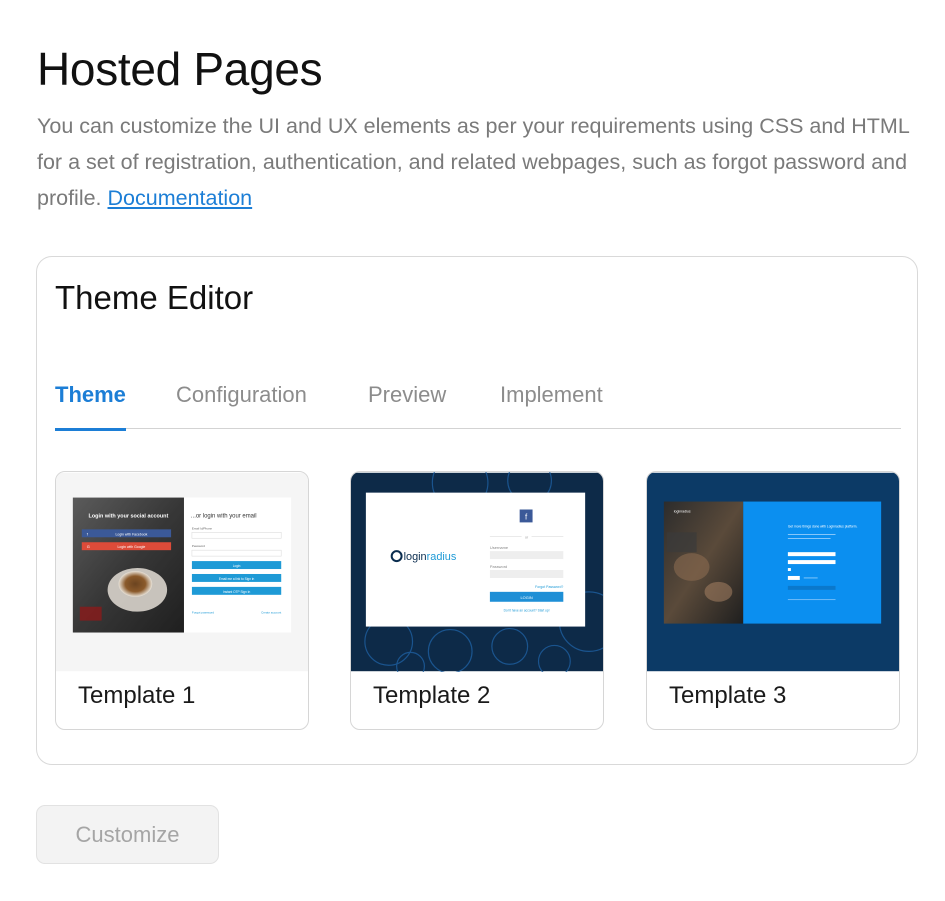 This screenshot has width=945, height=901. What do you see at coordinates (526, 597) in the screenshot?
I see `t2-login-label: LOGIN` at bounding box center [526, 597].